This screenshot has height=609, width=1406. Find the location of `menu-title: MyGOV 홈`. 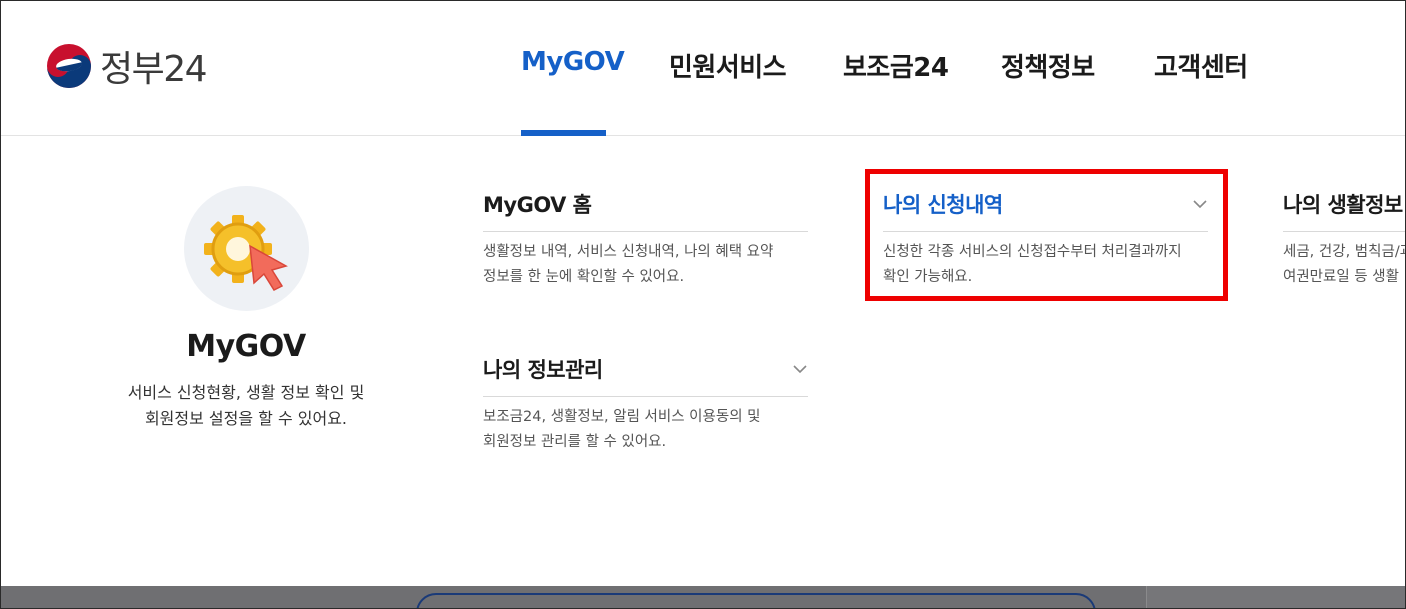

menu-title: MyGOV 홈 is located at coordinates (537, 205).